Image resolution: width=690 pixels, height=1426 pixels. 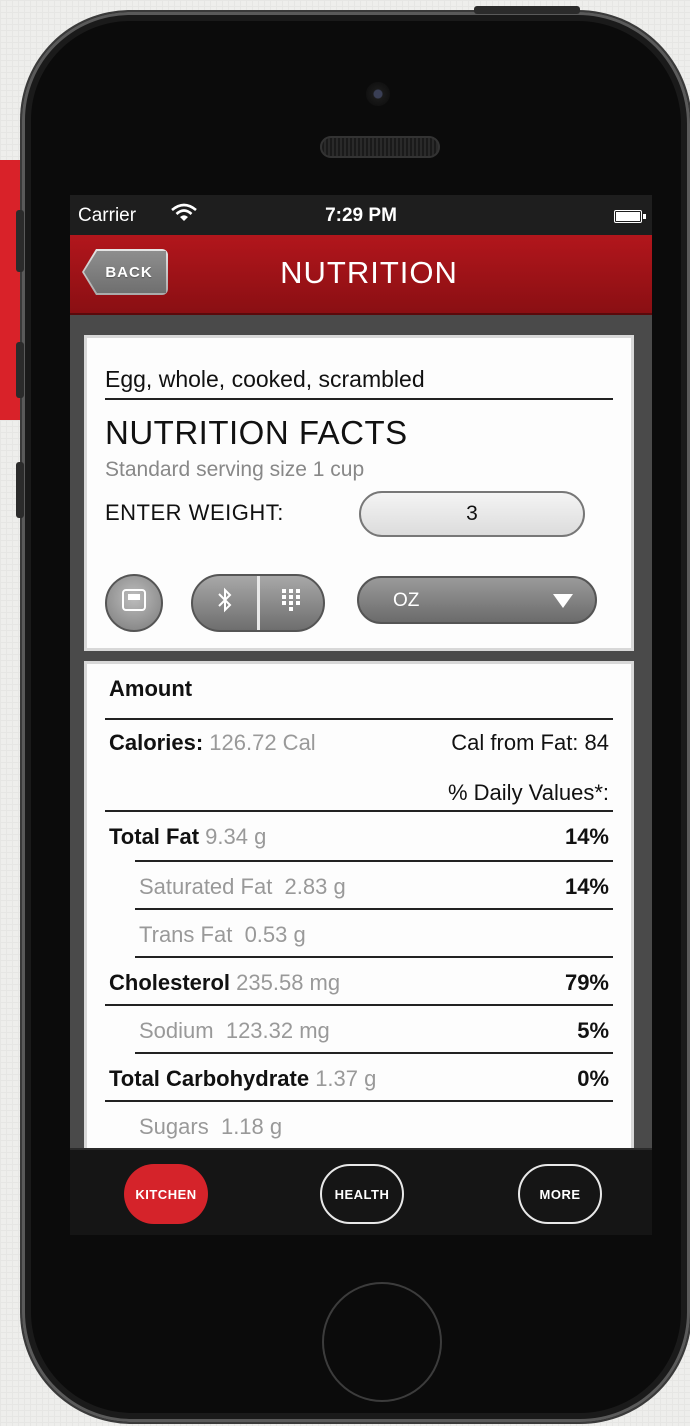 I want to click on weight-input: 3, so click(x=472, y=514).